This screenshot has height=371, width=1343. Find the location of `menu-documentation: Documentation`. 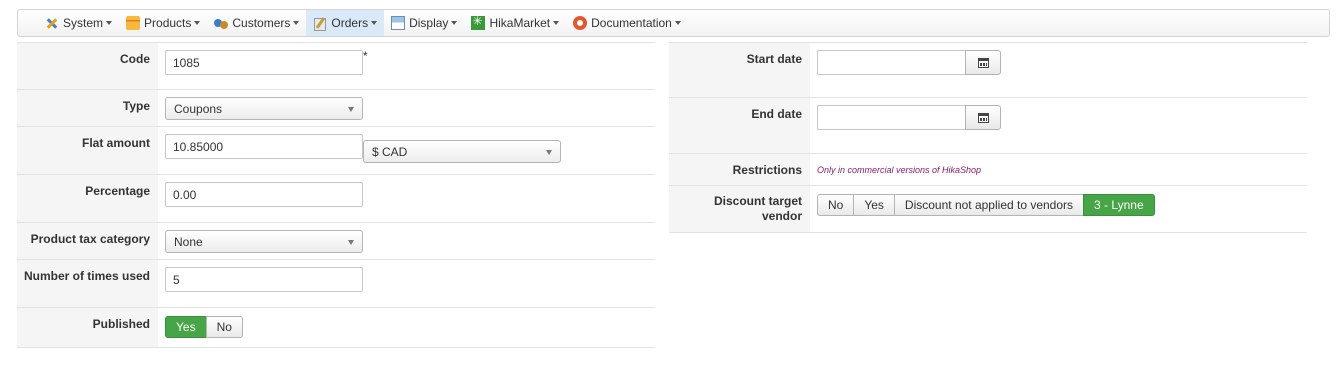

menu-documentation: Documentation is located at coordinates (627, 23).